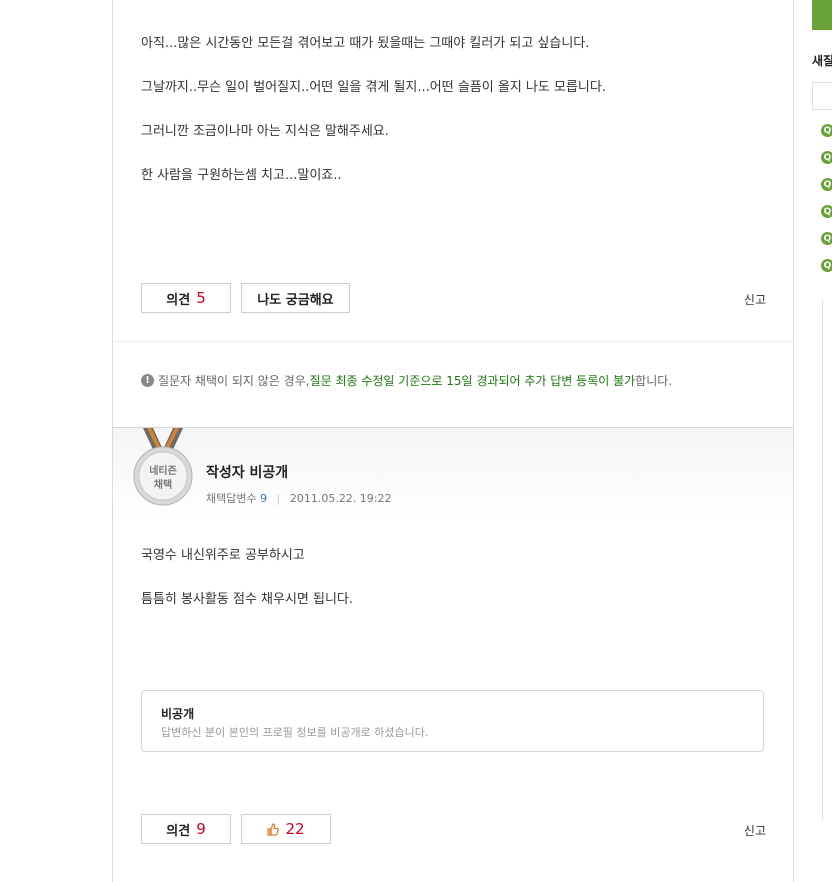  Describe the element at coordinates (273, 829) in the screenshot. I see `thumbs-up-icon` at that location.